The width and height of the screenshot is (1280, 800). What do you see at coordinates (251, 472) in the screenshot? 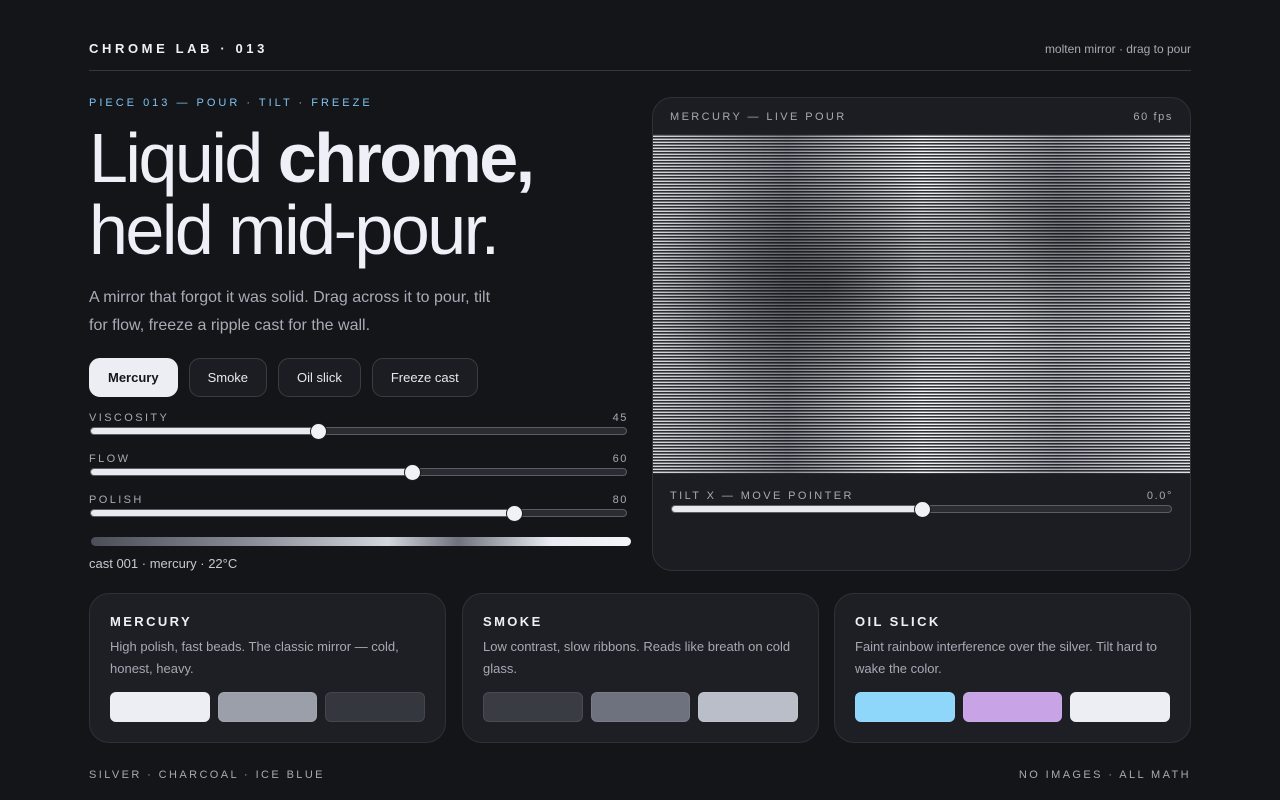
I see `flow-fill` at bounding box center [251, 472].